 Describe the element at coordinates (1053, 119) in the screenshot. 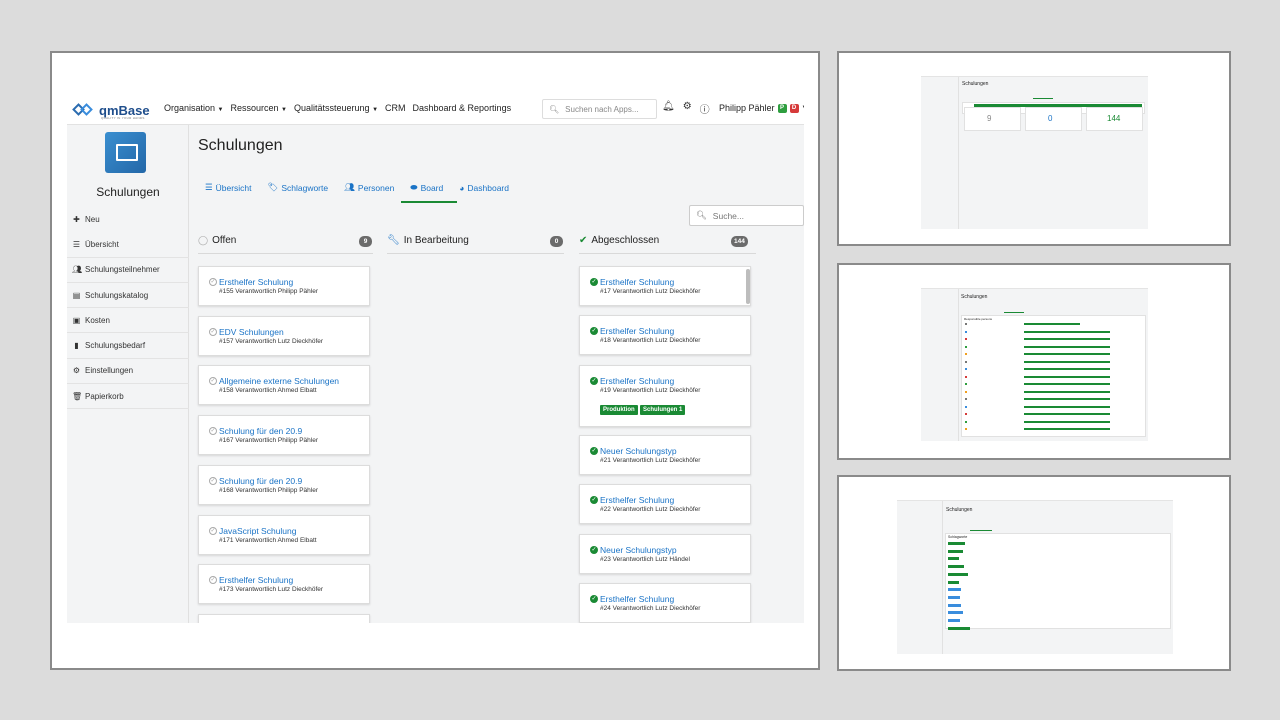

I see `mini-stat-card` at that location.